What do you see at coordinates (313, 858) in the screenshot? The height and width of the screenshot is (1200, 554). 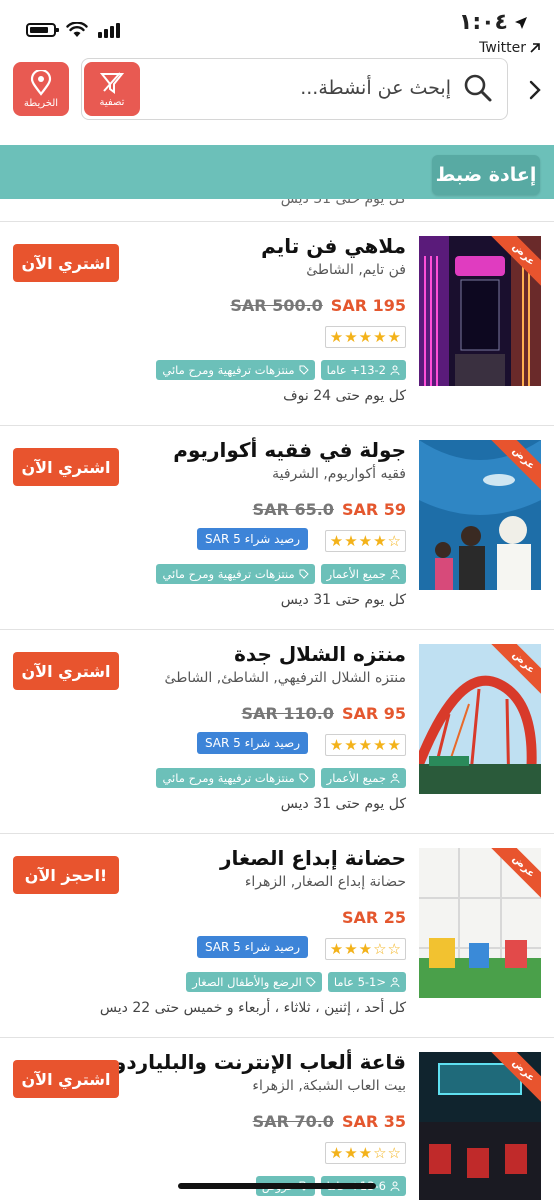 I see `activity-title: حضانة إبداع الصغار` at bounding box center [313, 858].